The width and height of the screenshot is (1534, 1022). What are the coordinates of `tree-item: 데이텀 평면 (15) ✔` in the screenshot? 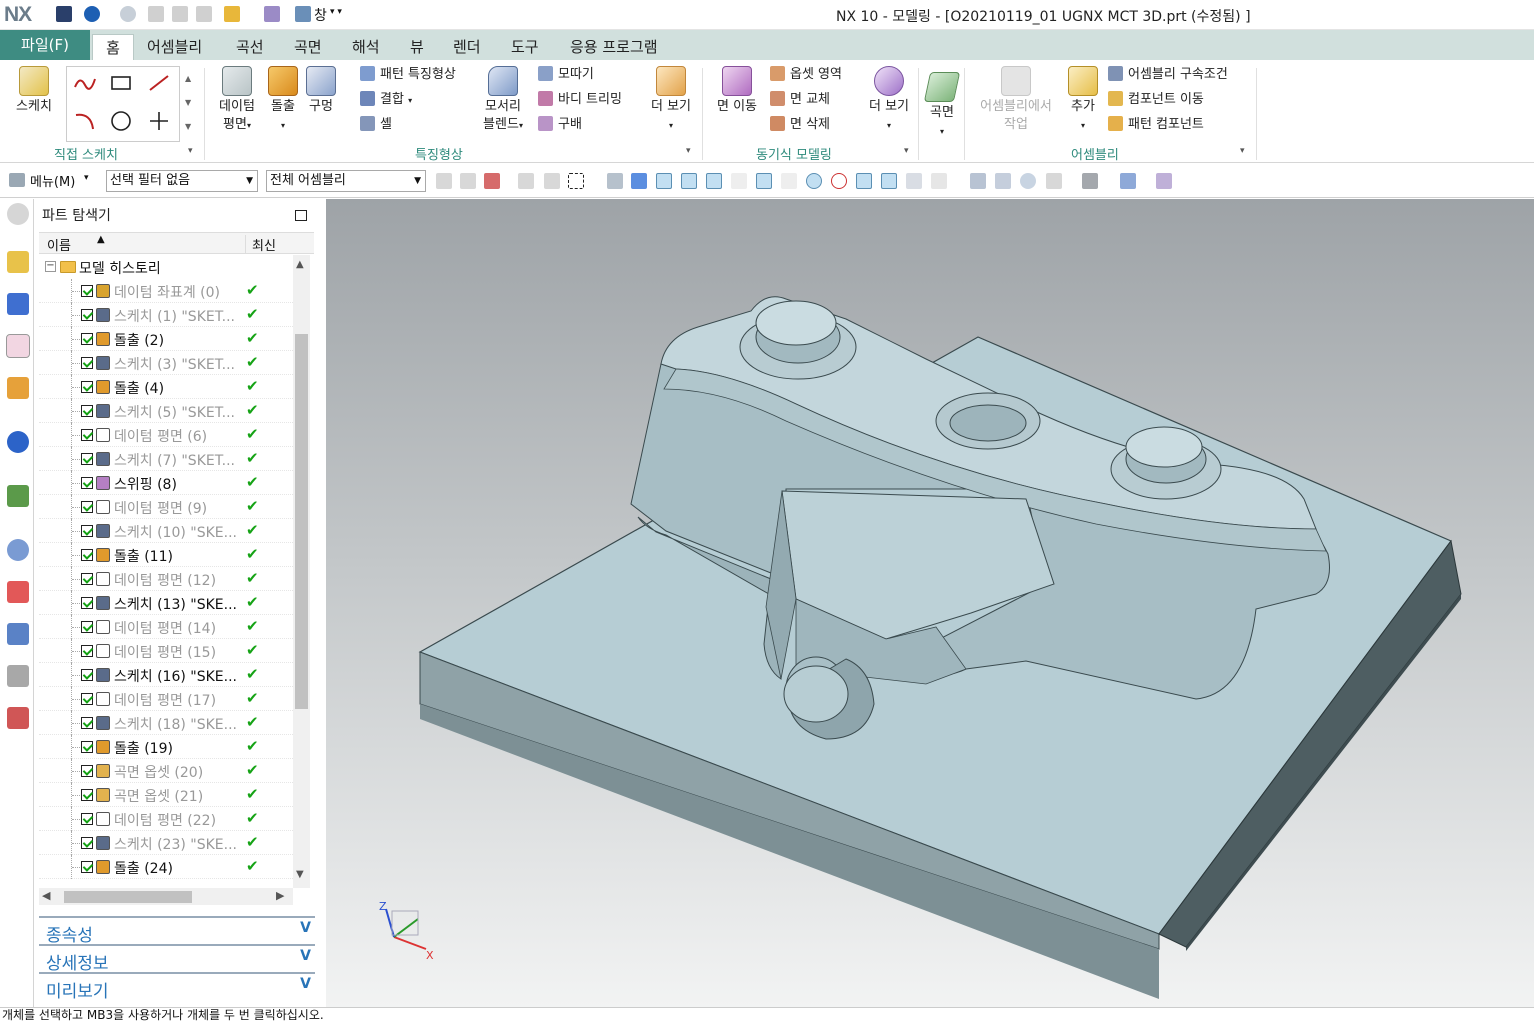 It's located at (166, 651).